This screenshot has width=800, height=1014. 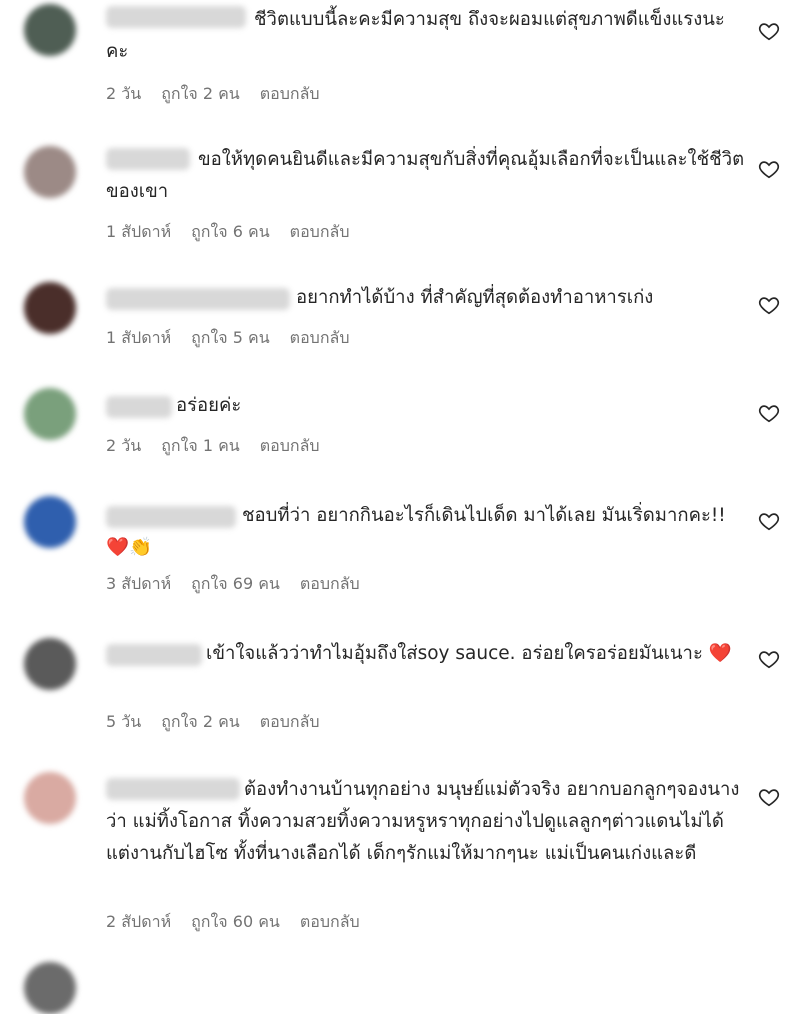 I want to click on comment-meta: 2 วัน ถูกใจ 1 คน ตอบกลับ, so click(x=223, y=446).